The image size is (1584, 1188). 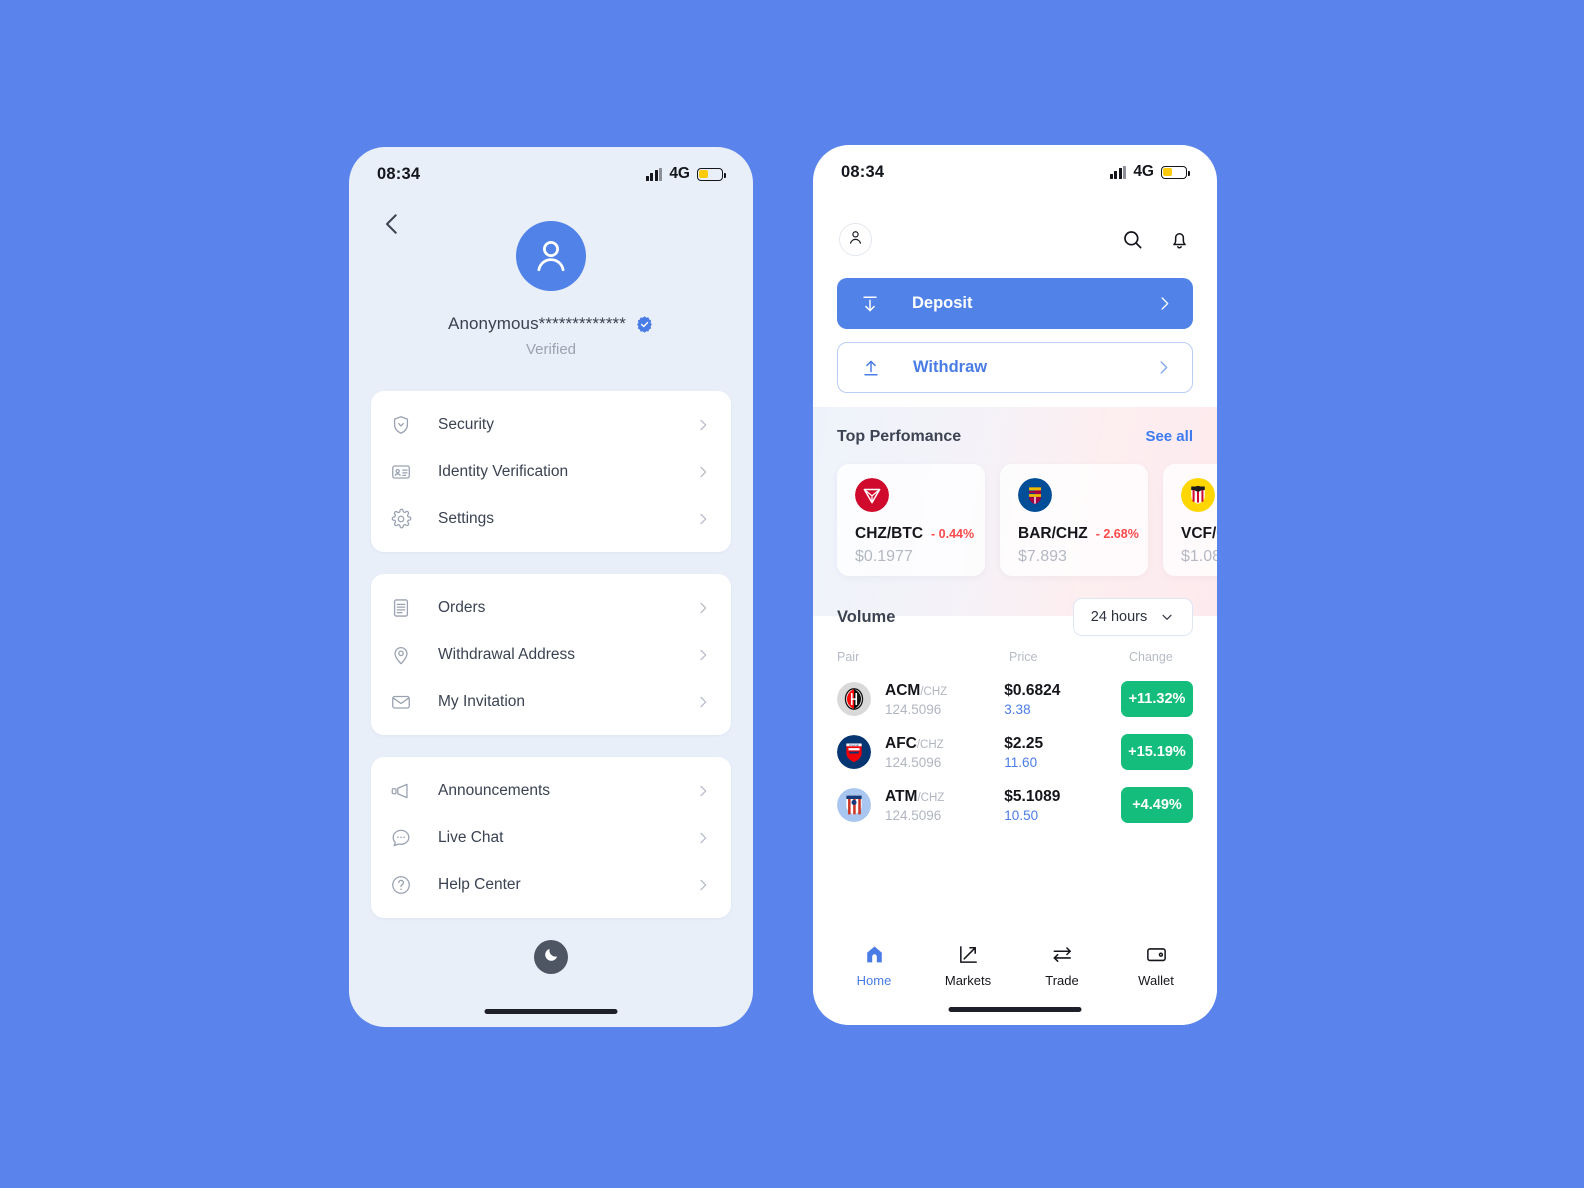 What do you see at coordinates (1157, 699) in the screenshot?
I see `change-badge: +11.32%` at bounding box center [1157, 699].